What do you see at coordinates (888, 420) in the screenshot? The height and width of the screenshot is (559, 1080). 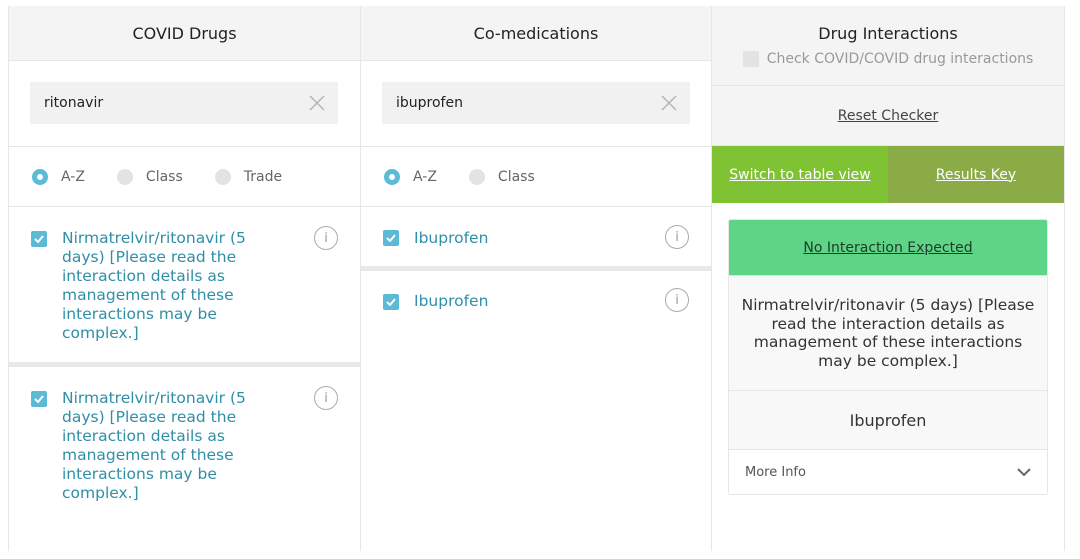 I see `result-comedication: Ibuprofen` at bounding box center [888, 420].